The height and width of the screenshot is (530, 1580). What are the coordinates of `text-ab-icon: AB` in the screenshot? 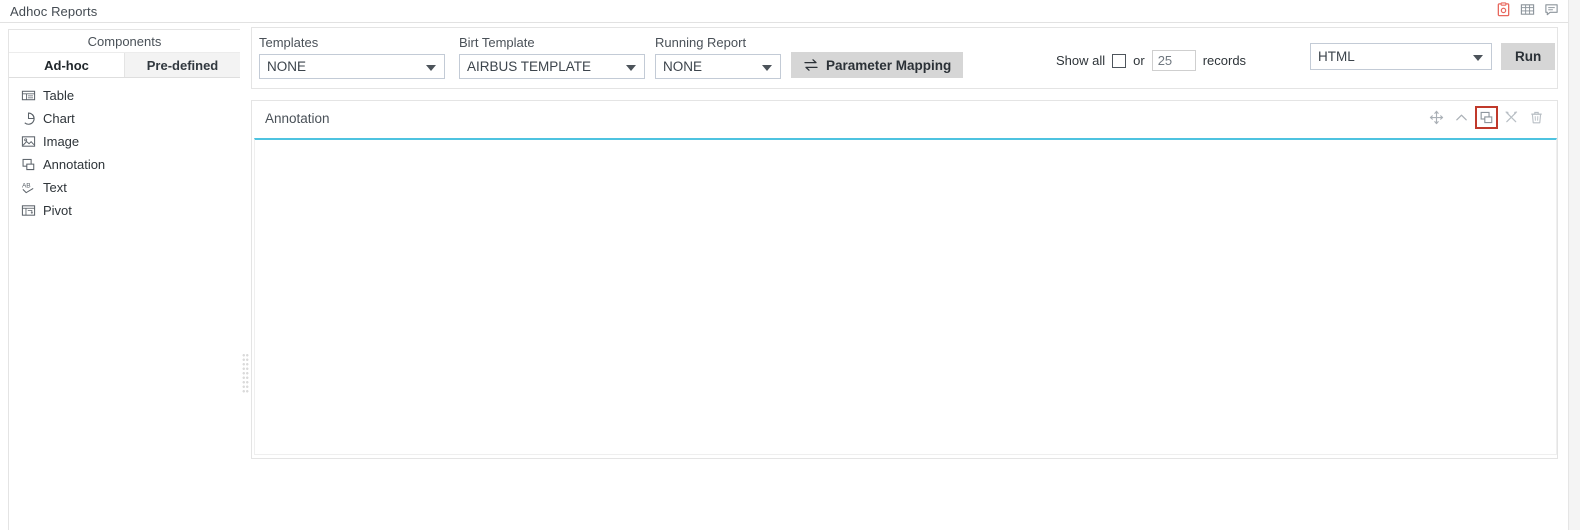 It's located at (28, 188).